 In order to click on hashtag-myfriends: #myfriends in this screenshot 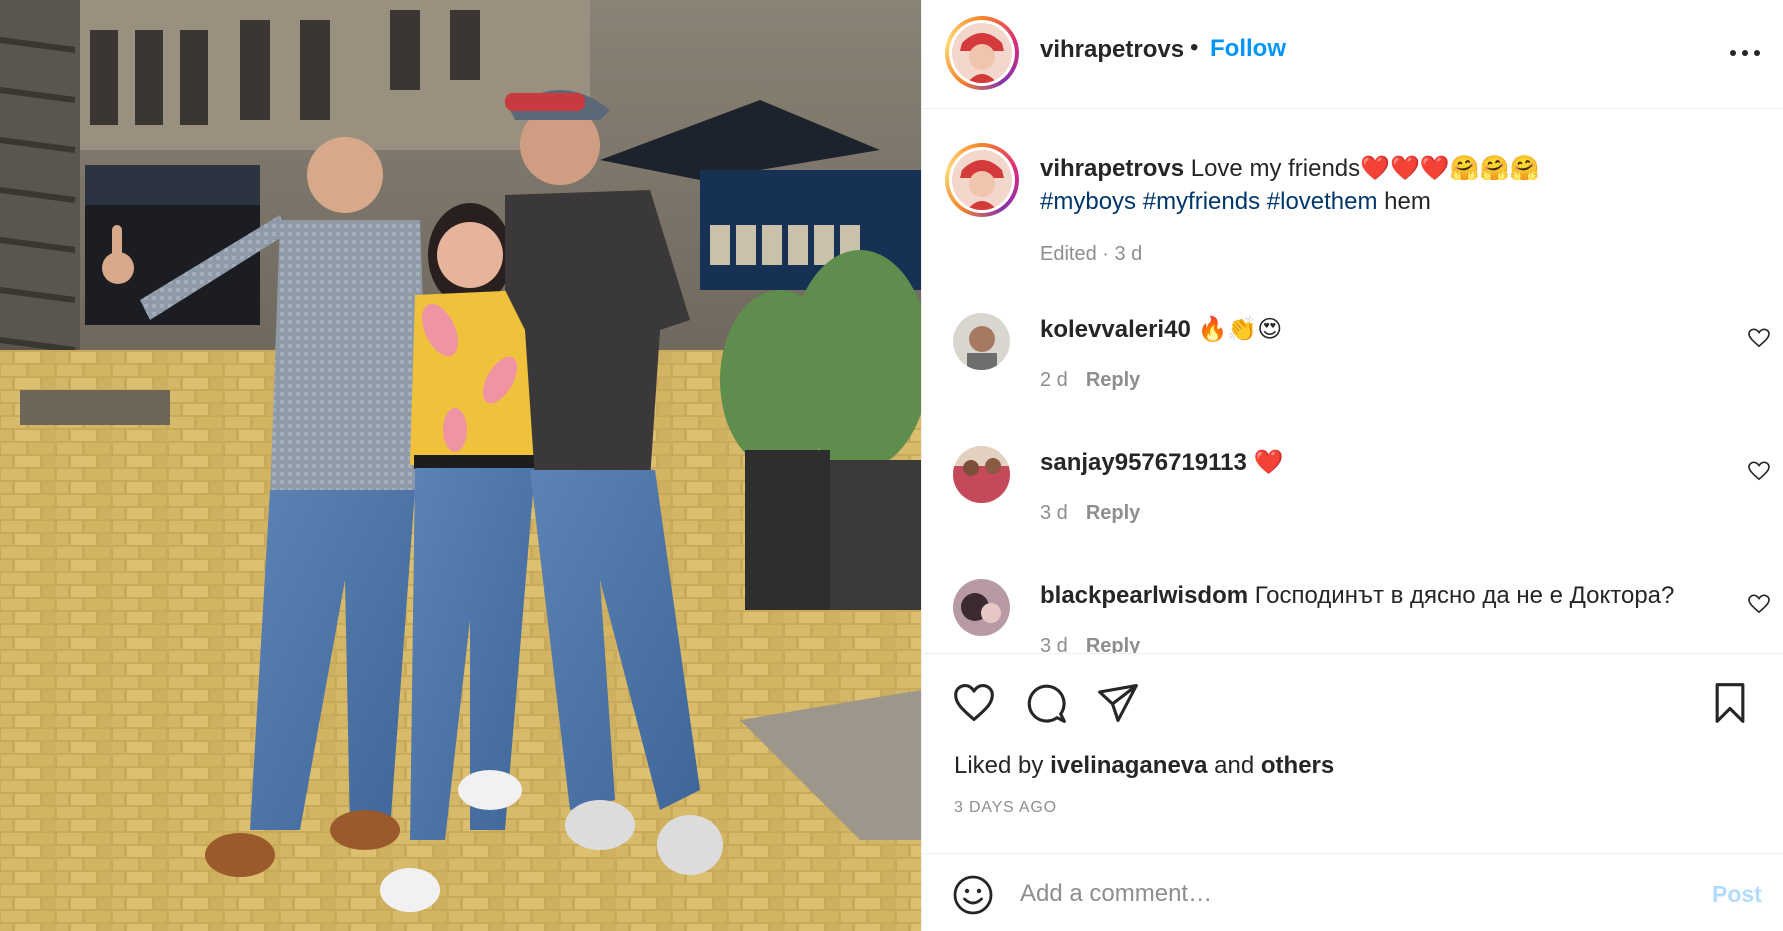, I will do `click(1201, 201)`.